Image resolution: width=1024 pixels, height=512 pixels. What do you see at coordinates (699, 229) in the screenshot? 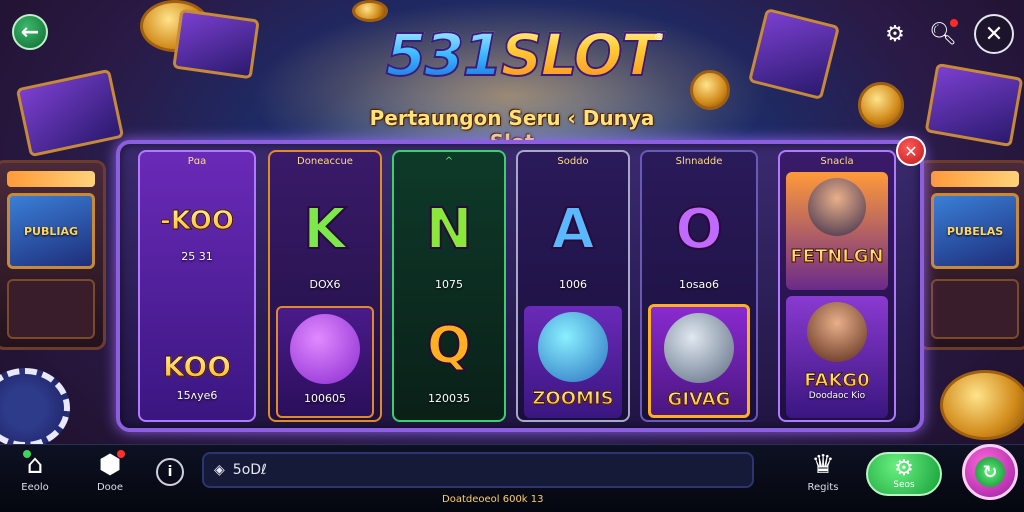
I see `symbol-letter: O` at bounding box center [699, 229].